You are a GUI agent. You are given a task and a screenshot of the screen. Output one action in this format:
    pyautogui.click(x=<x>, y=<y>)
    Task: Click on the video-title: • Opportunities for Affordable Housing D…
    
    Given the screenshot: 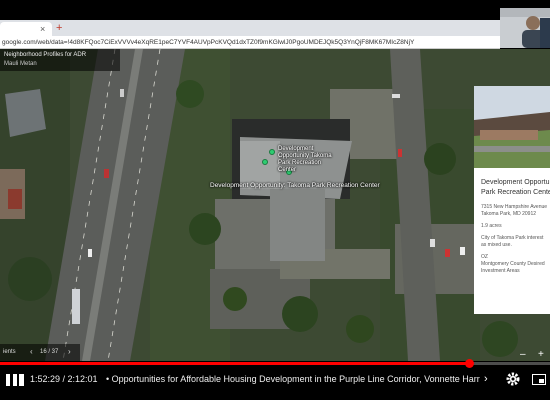 What is the action you would take?
    pyautogui.click(x=293, y=379)
    